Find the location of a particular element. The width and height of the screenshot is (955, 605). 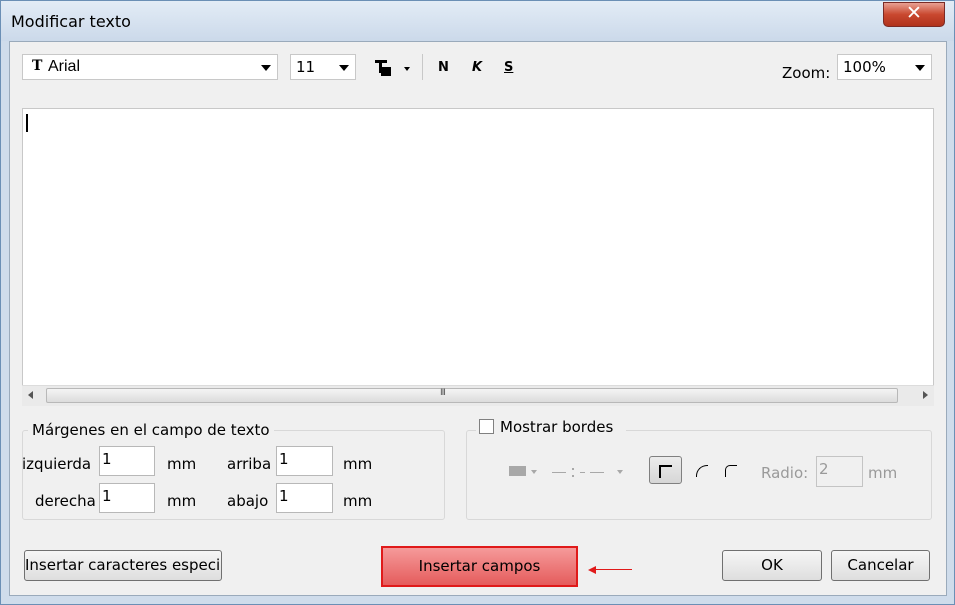

zoom-dropdown: 100% is located at coordinates (884, 67).